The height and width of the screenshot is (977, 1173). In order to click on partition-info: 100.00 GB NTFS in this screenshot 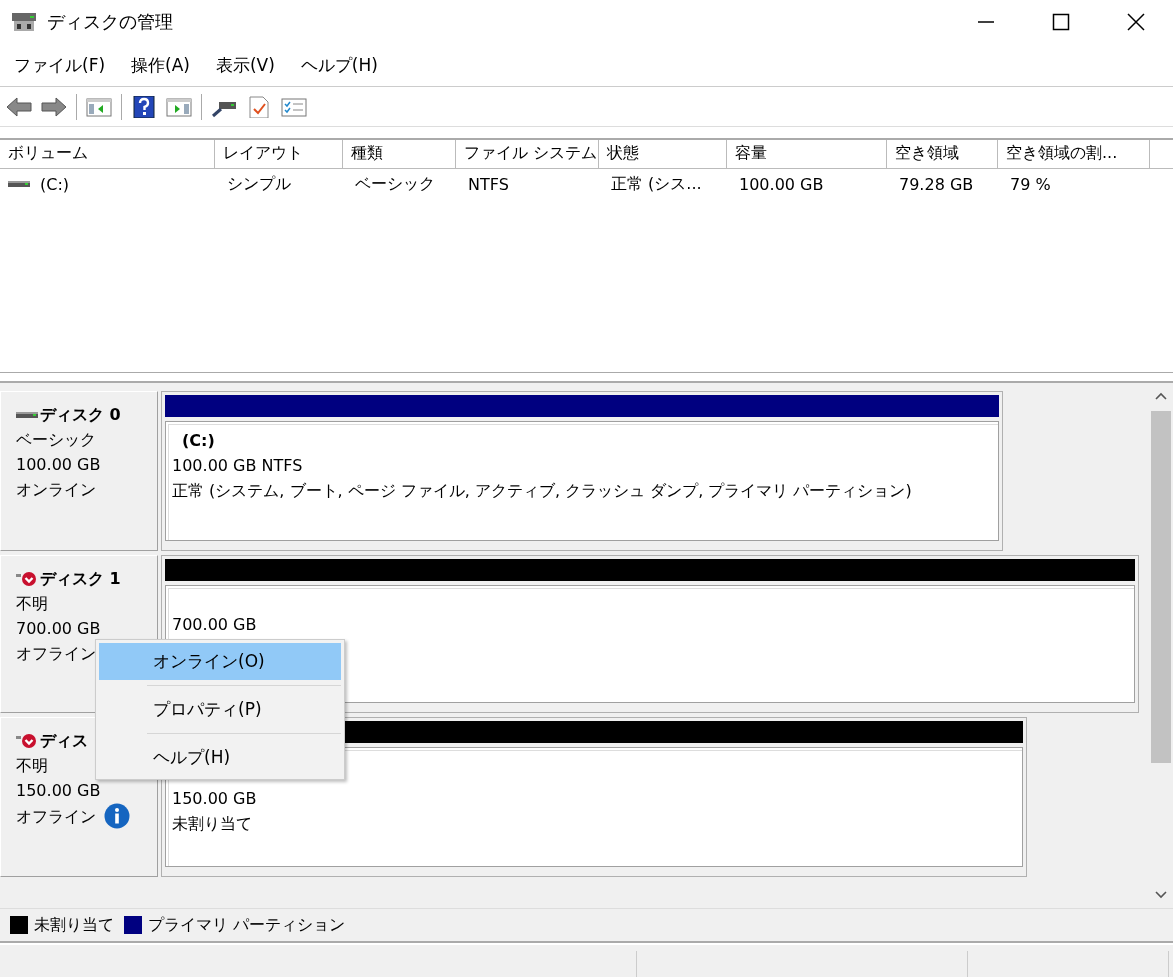, I will do `click(238, 466)`.